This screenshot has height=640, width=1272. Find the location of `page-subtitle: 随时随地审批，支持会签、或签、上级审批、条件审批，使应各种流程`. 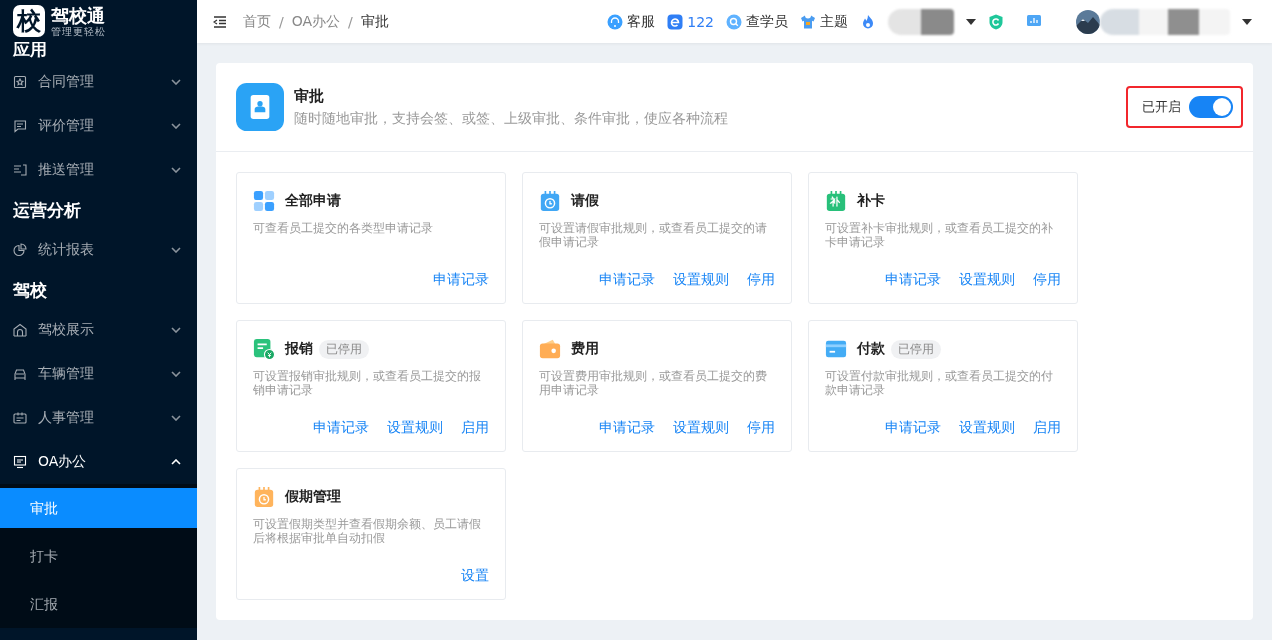

page-subtitle: 随时随地审批，支持会签、或签、上级审批、条件审批，使应各种流程 is located at coordinates (511, 118).